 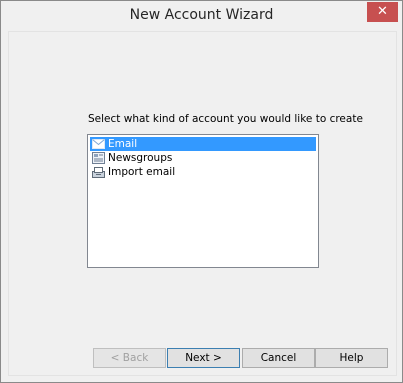 I want to click on close-icon: ✕, so click(x=382, y=11).